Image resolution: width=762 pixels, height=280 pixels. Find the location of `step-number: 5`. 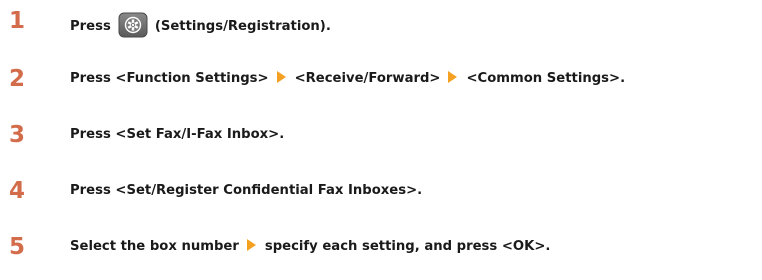

step-number: 5 is located at coordinates (17, 247).